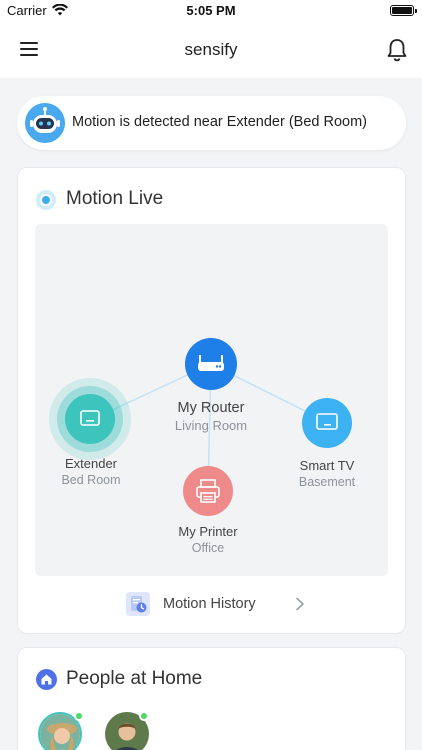 The image size is (422, 750). I want to click on live-indicator-icon, so click(46, 200).